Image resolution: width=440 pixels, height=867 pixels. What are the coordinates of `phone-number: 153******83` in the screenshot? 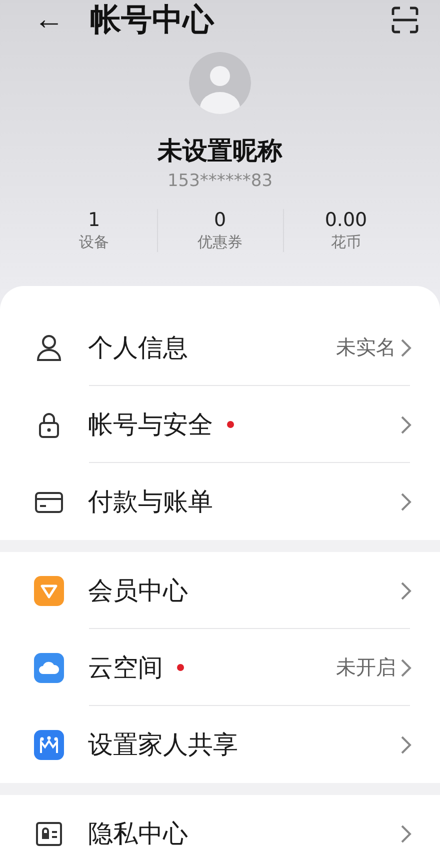 It's located at (220, 181).